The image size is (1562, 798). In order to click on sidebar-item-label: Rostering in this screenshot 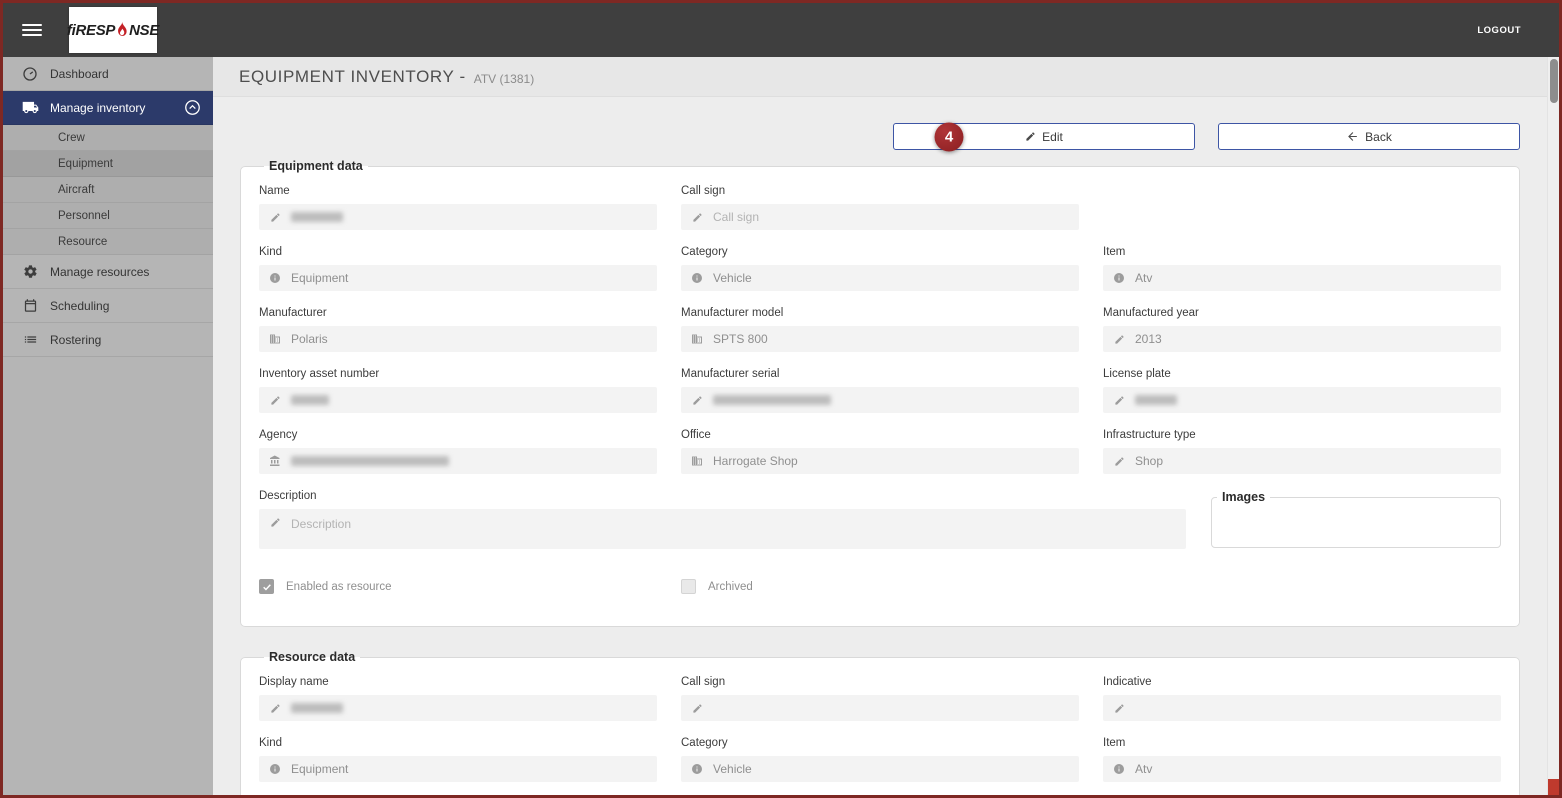, I will do `click(76, 339)`.